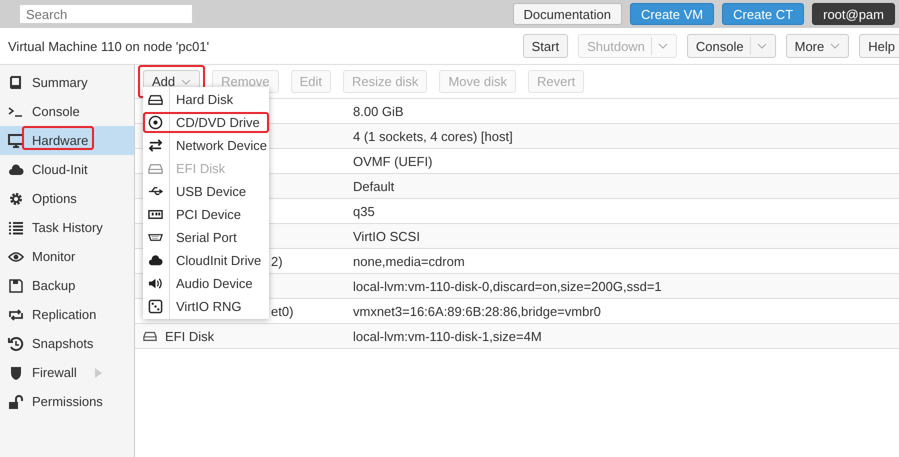 This screenshot has height=457, width=899. Describe the element at coordinates (16, 314) in the screenshot. I see `arrows-icon` at that location.